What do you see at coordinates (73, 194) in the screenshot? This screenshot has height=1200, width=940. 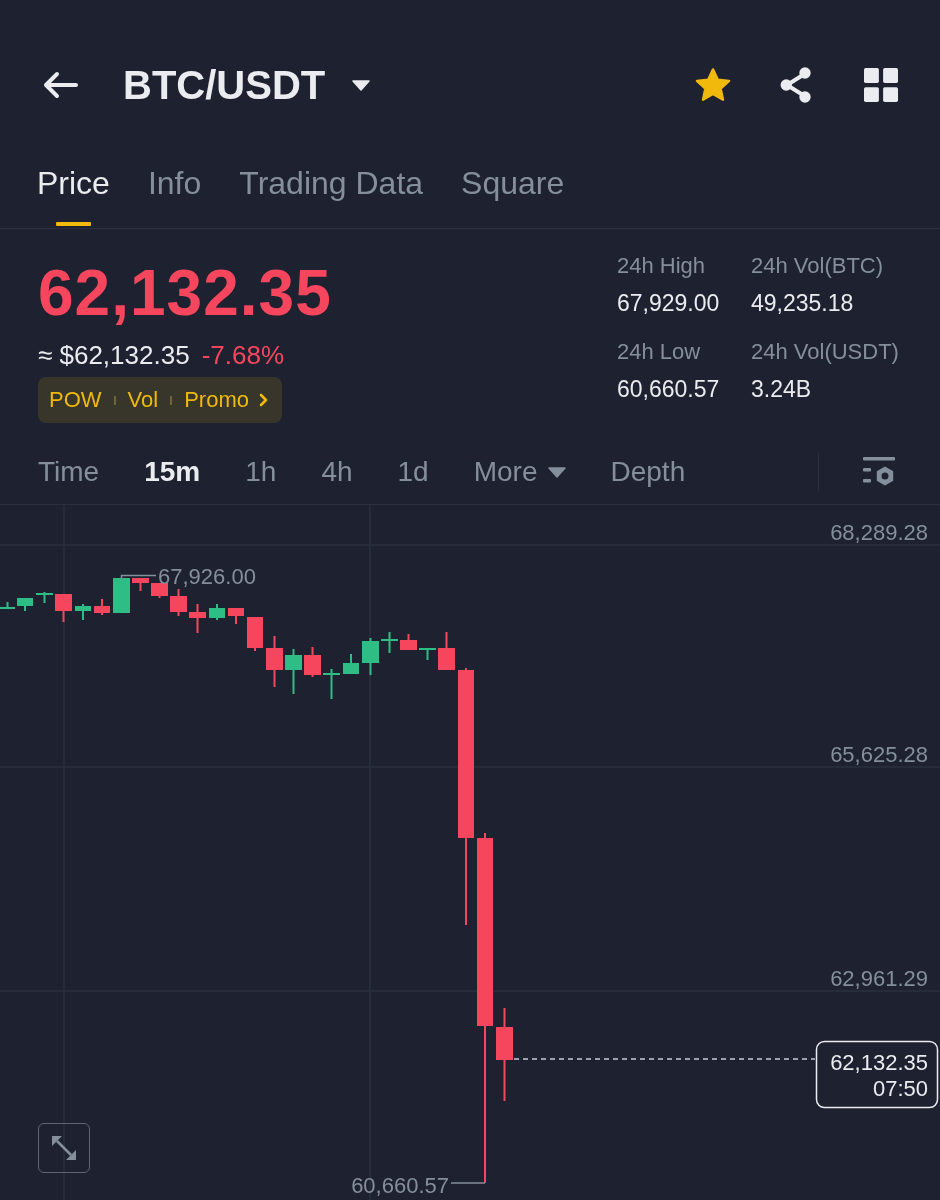 I see `tab: Price` at bounding box center [73, 194].